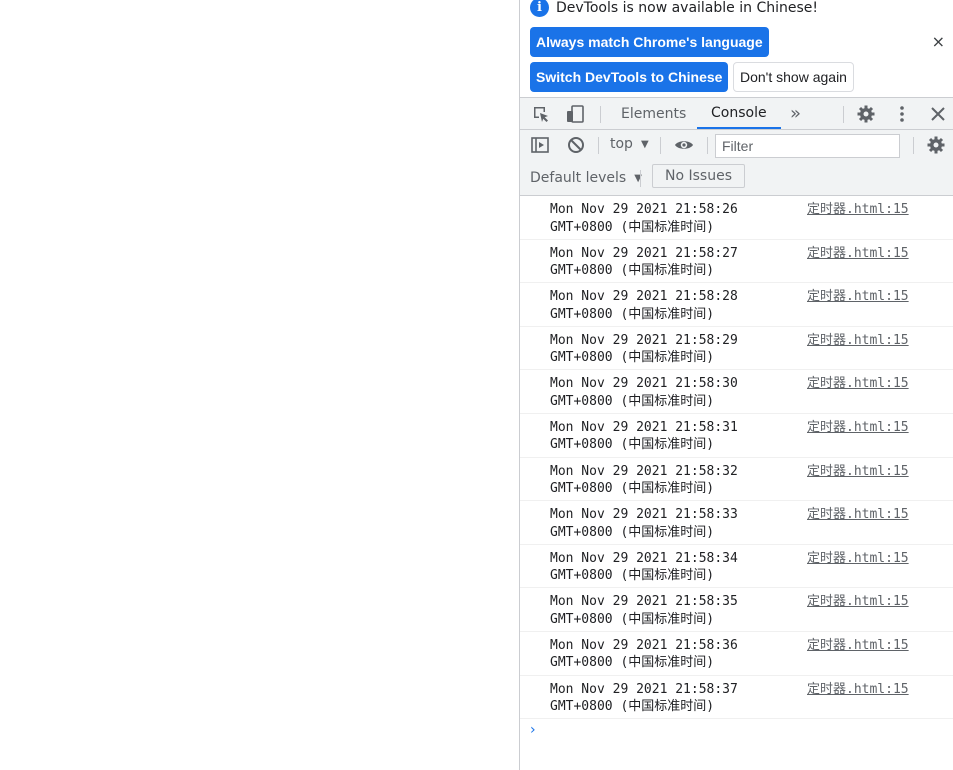  Describe the element at coordinates (576, 145) in the screenshot. I see `clear-console-icon` at that location.